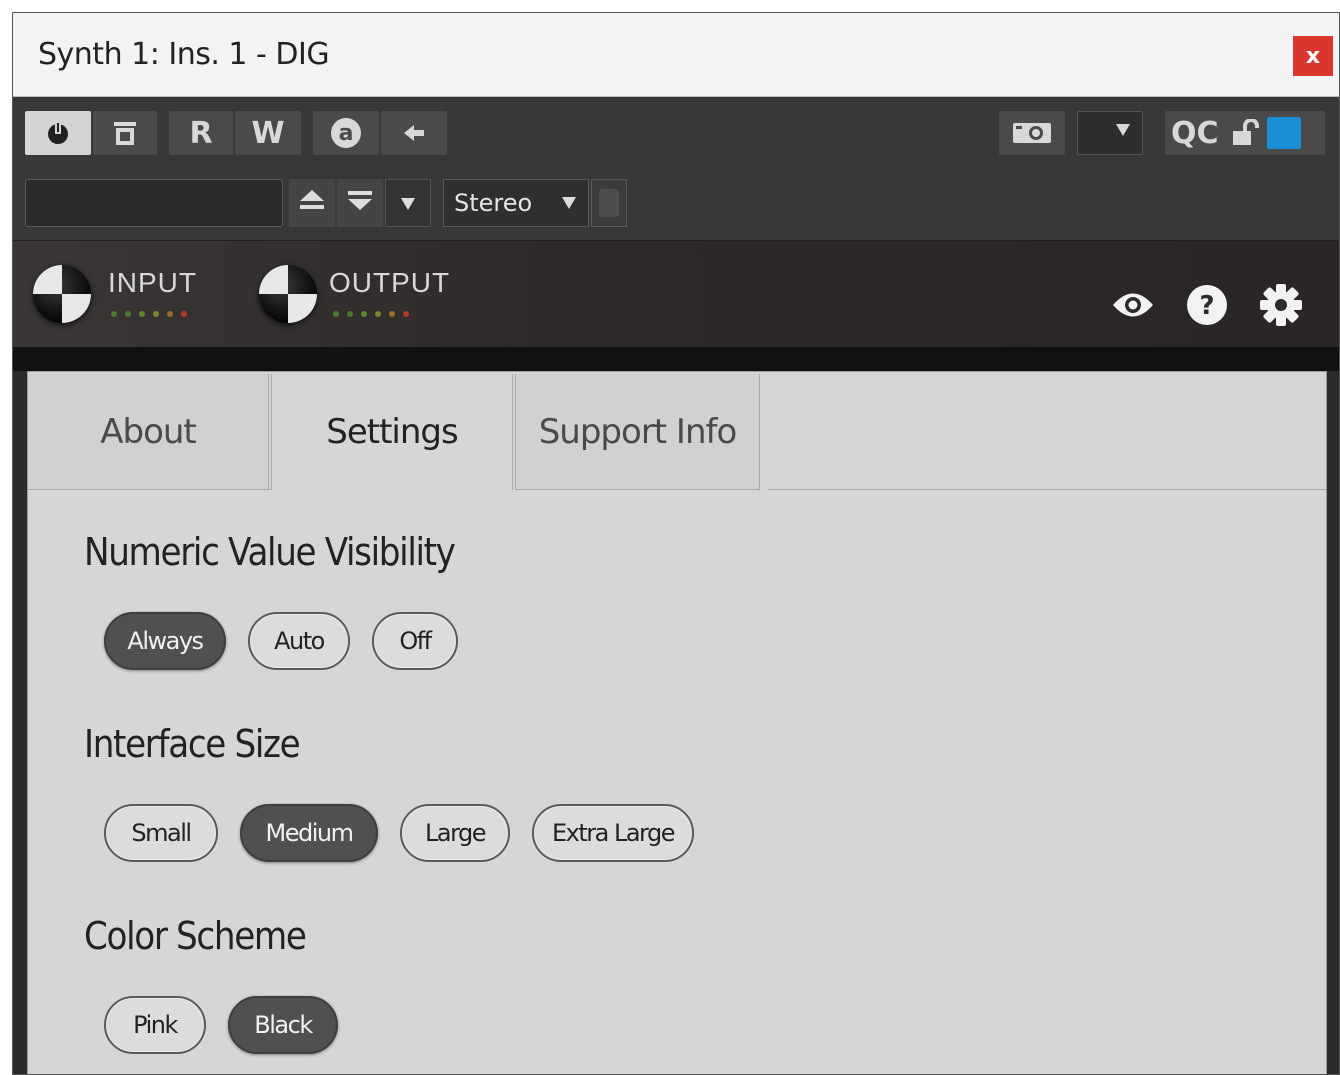  Describe the element at coordinates (1313, 56) in the screenshot. I see `close-button: x` at that location.